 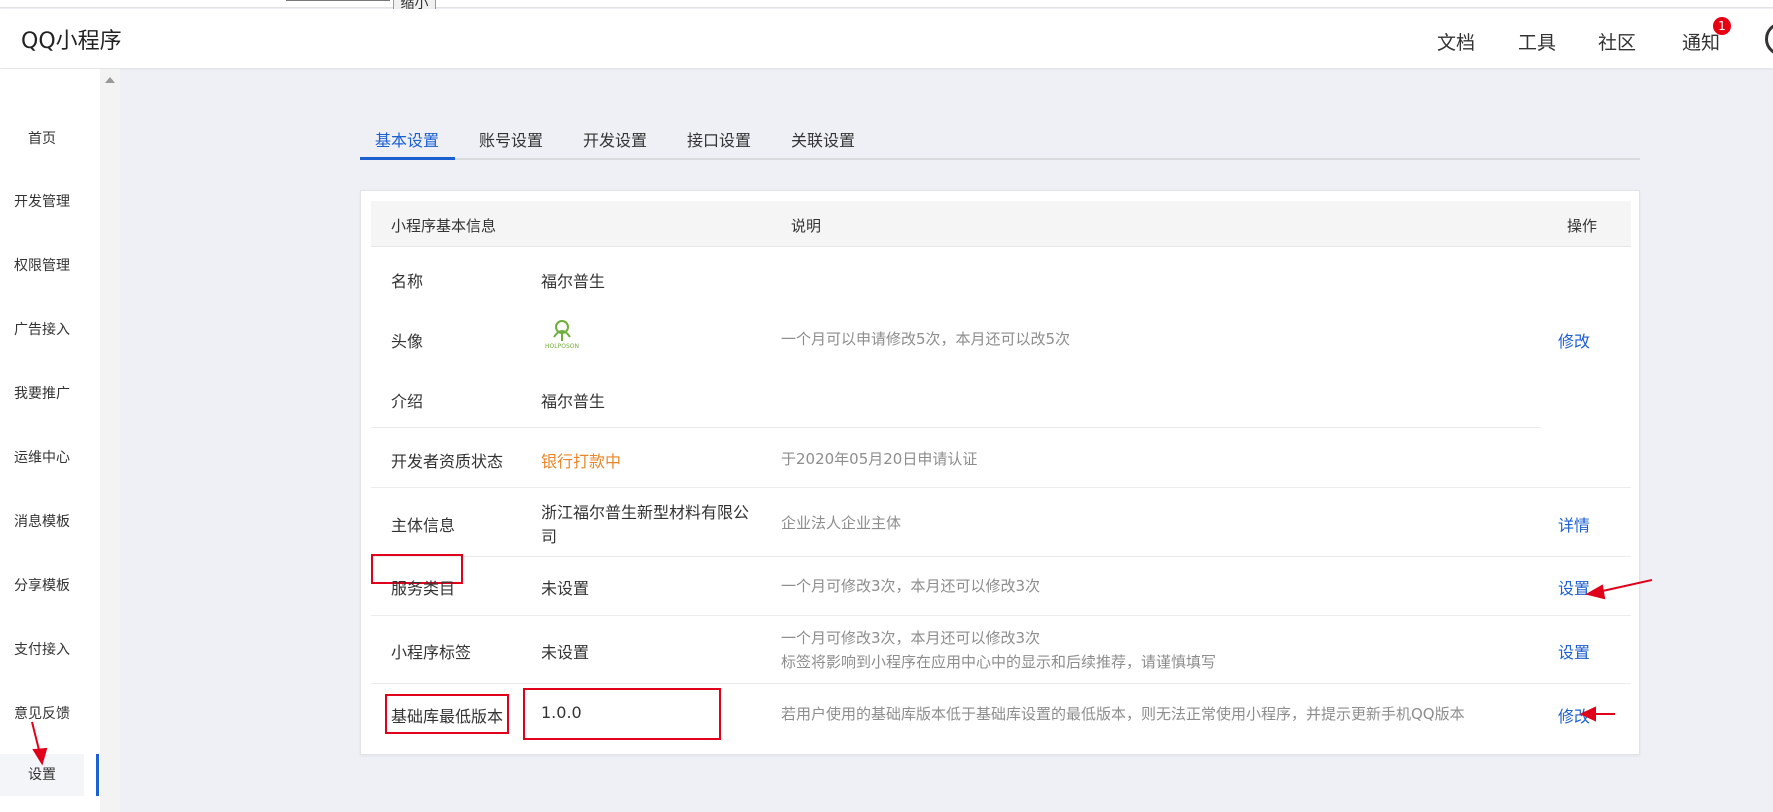 I want to click on top-header: QQ小程序 文档 工具 社区 通知 1, so click(x=886, y=38).